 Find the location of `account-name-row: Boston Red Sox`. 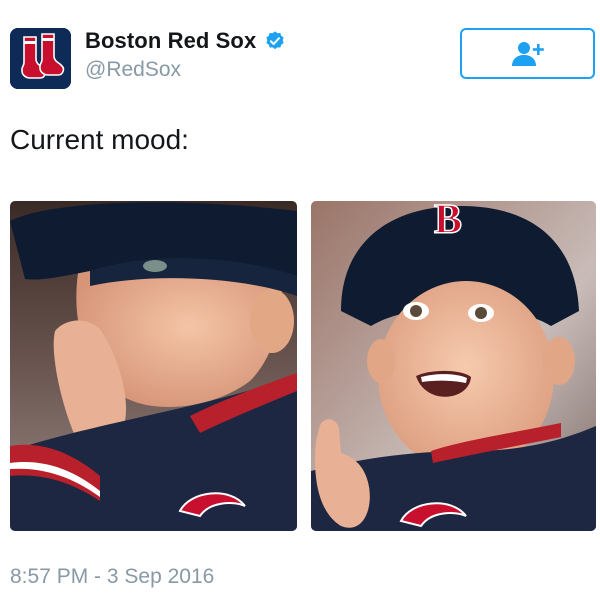

account-name-row: Boston Red Sox is located at coordinates (185, 41).